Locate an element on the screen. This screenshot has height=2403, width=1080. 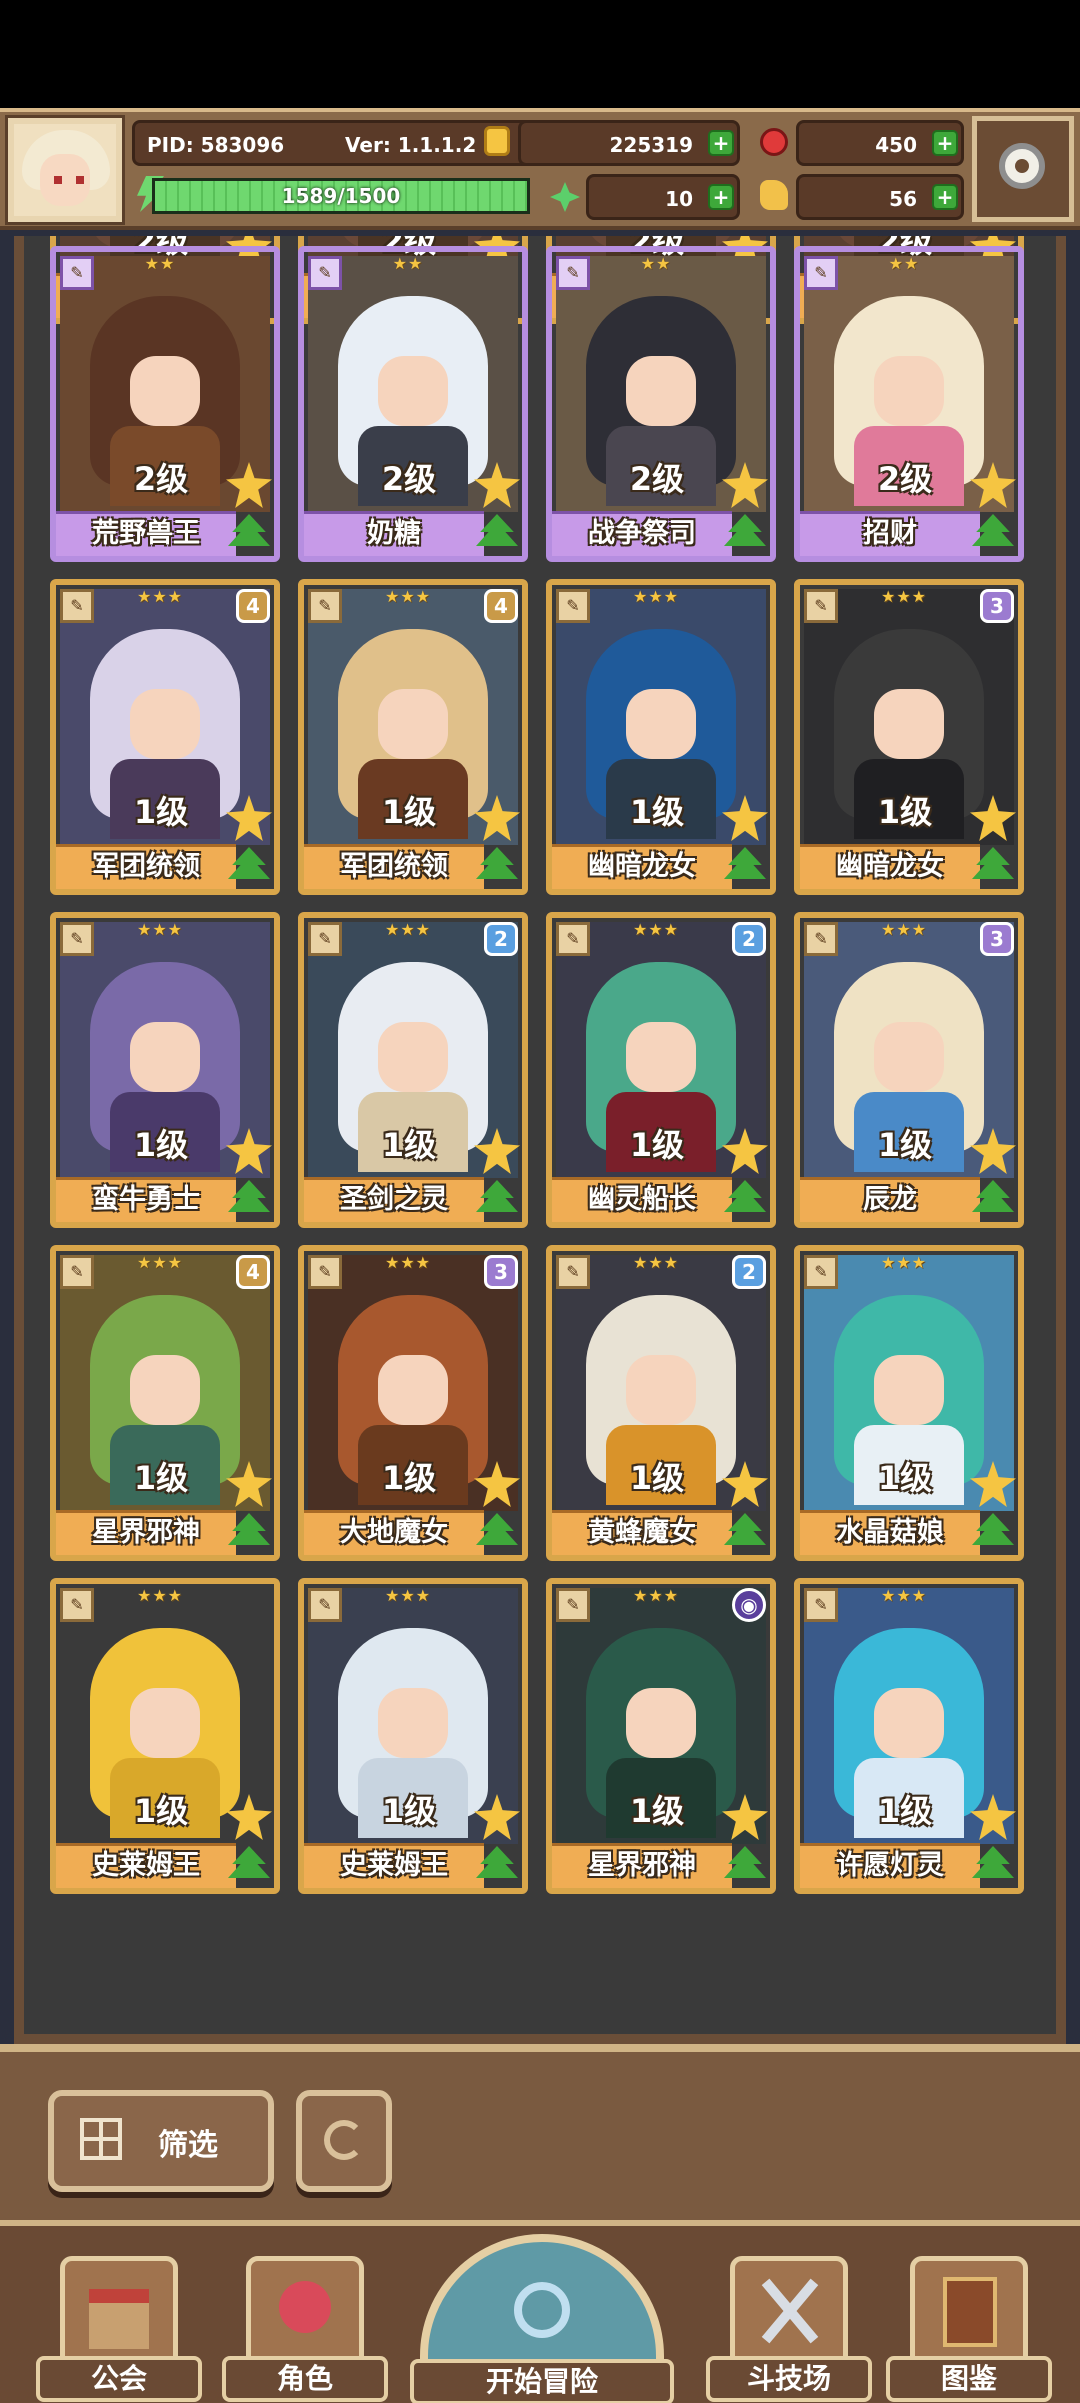
card-name: 辰龙 is located at coordinates (890, 1199).